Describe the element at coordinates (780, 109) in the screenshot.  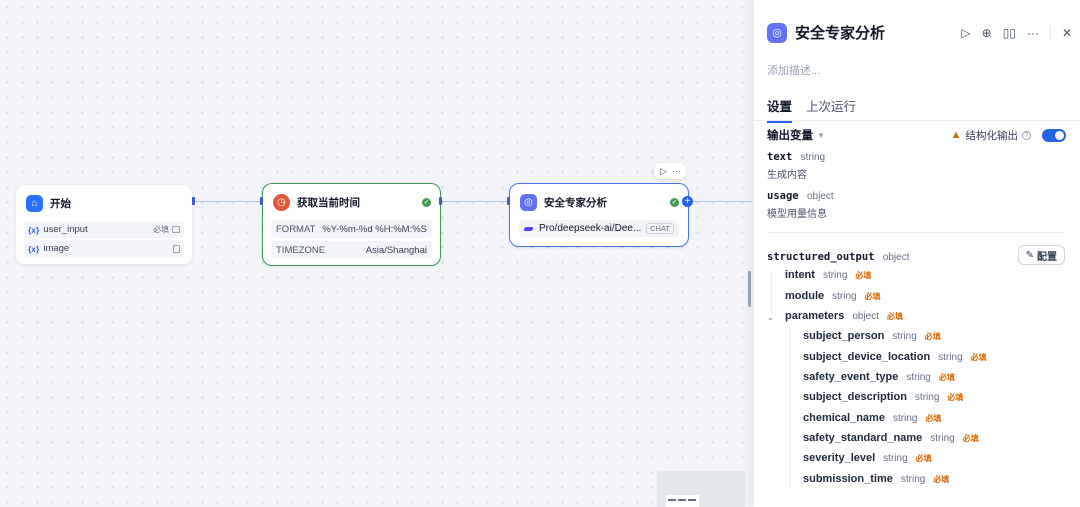
I see `tab-settings: 设置` at that location.